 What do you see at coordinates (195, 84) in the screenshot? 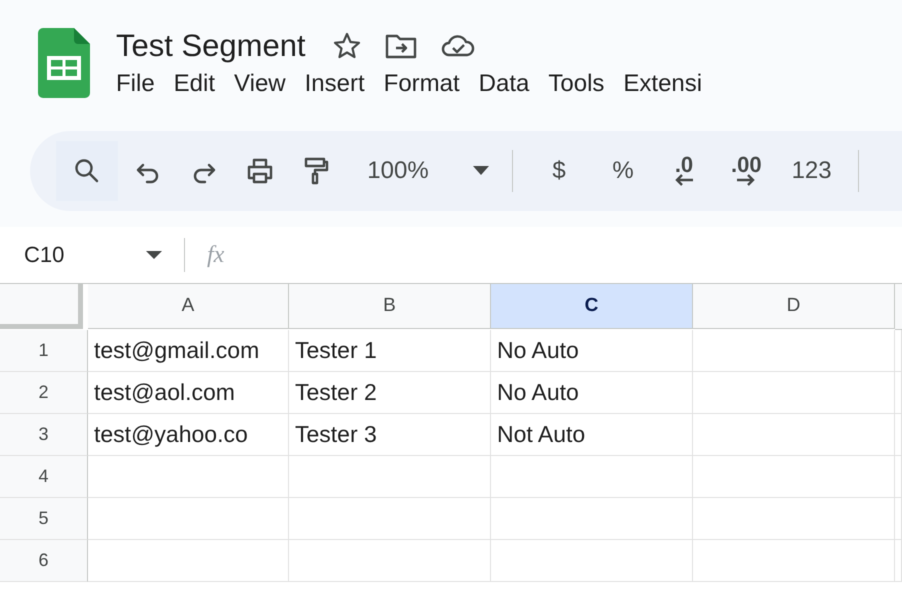
I see `menu-item: Edit` at bounding box center [195, 84].